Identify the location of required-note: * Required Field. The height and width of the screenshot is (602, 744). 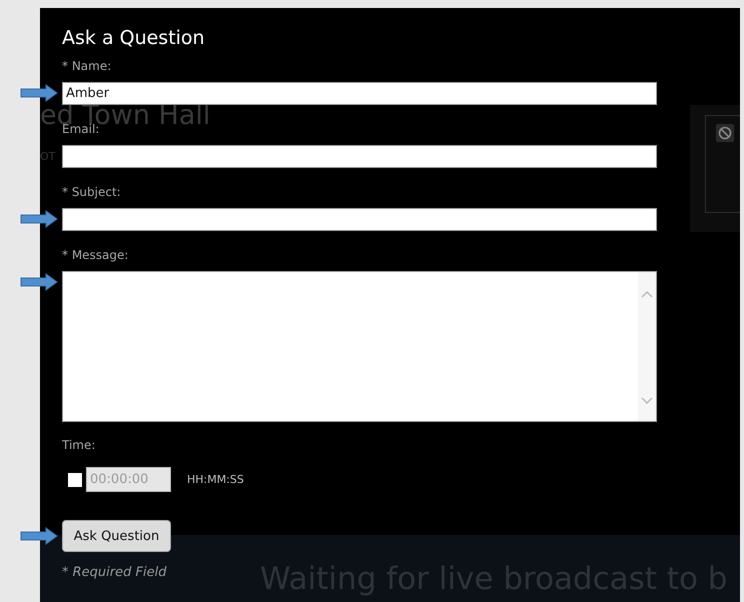
(114, 573).